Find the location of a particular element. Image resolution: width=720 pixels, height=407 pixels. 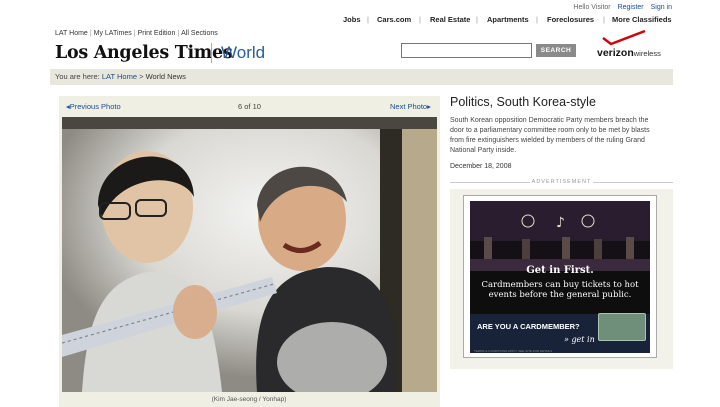

photo-counter: 6 of 10 is located at coordinates (249, 106).